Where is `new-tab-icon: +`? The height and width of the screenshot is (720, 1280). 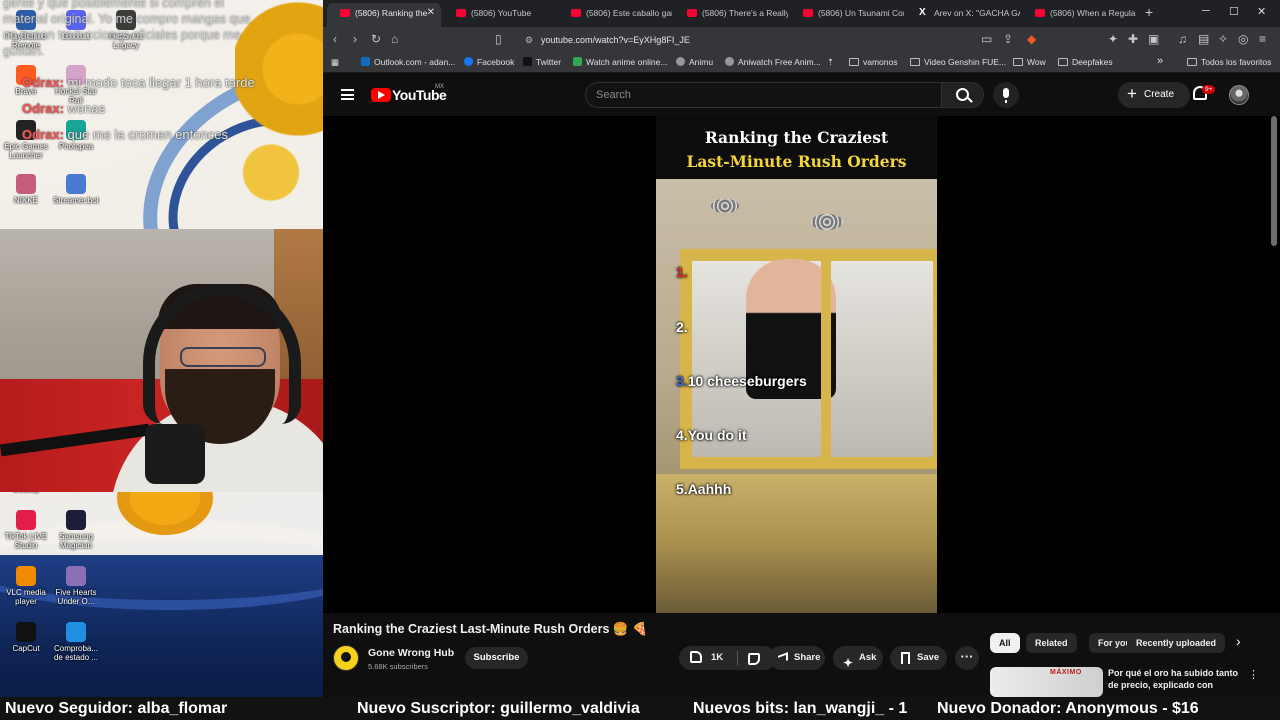 new-tab-icon: + is located at coordinates (1149, 12).